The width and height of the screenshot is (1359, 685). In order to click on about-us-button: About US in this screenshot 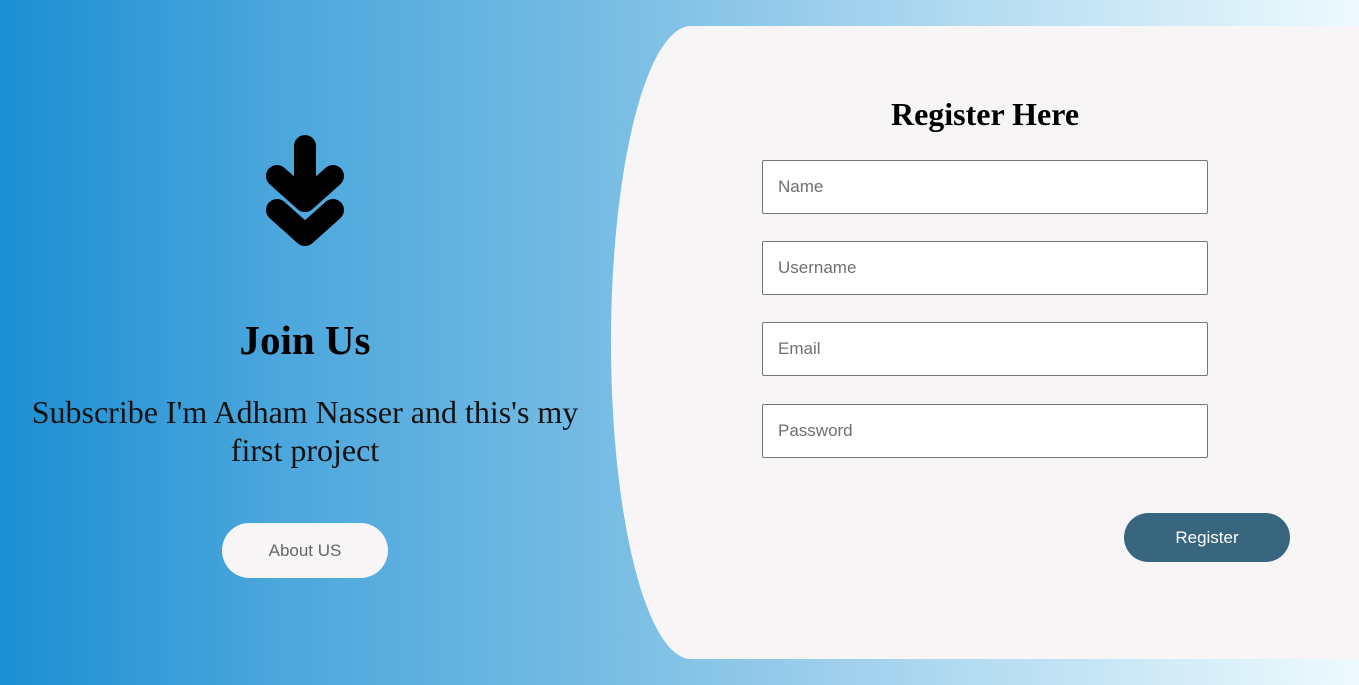, I will do `click(305, 550)`.